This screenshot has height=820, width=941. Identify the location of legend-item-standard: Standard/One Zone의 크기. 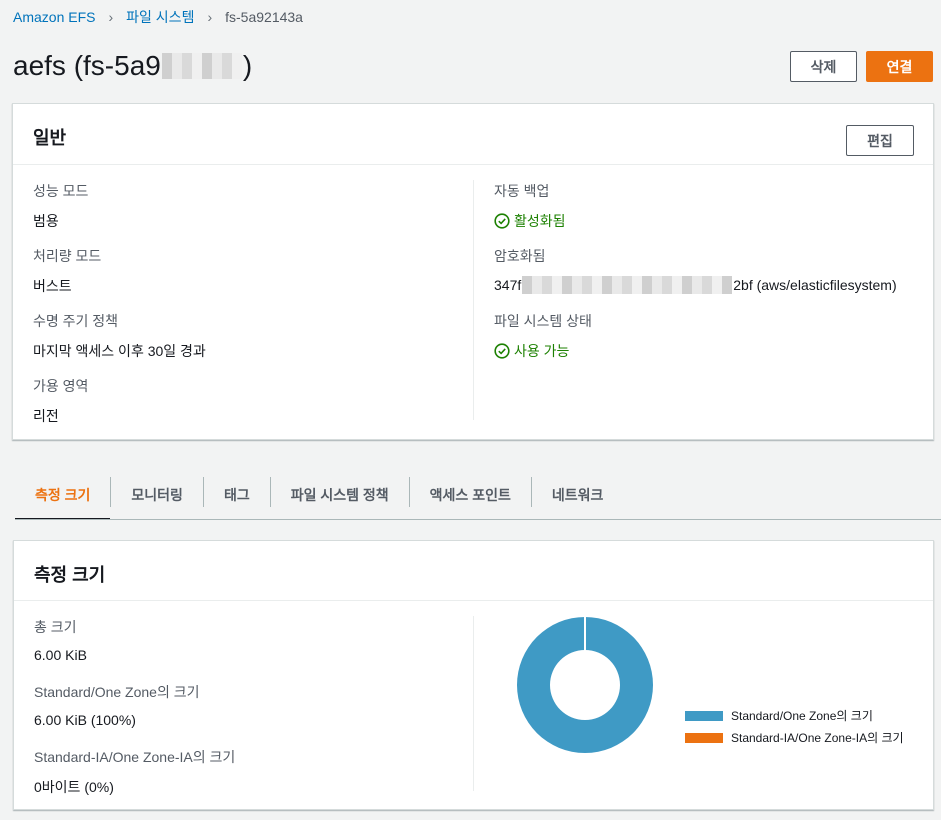
(794, 715).